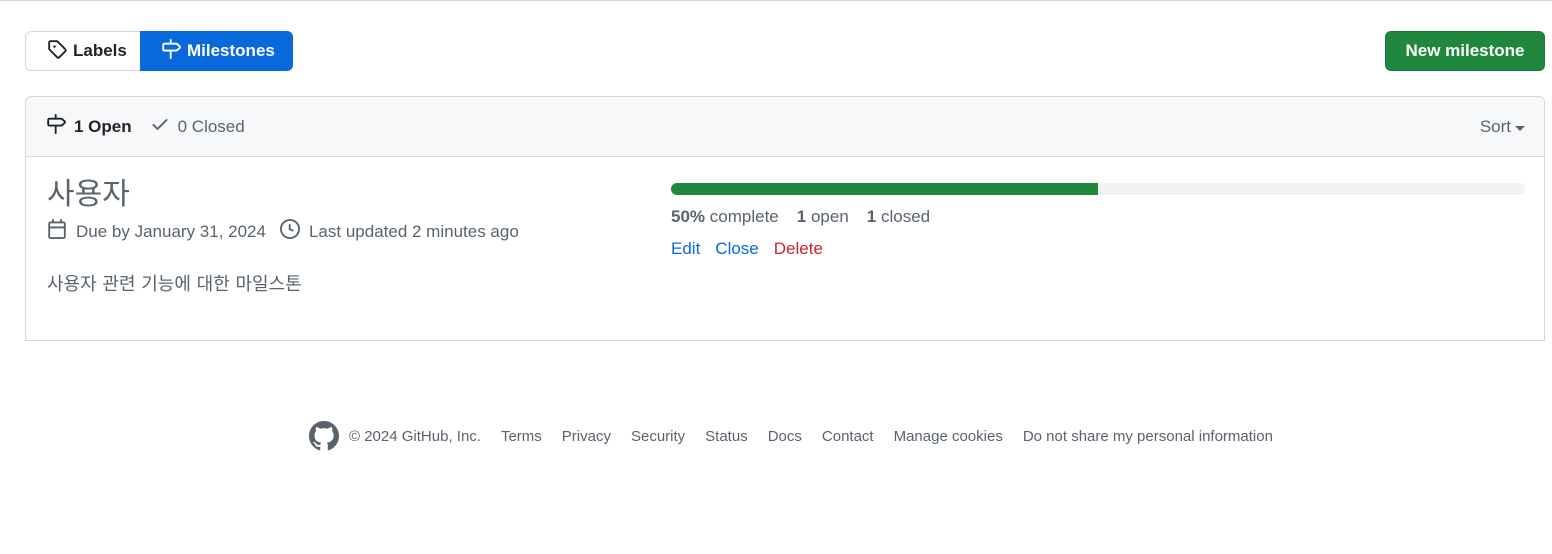 The image size is (1552, 554). What do you see at coordinates (785, 436) in the screenshot?
I see `footer-link-docs: Docs` at bounding box center [785, 436].